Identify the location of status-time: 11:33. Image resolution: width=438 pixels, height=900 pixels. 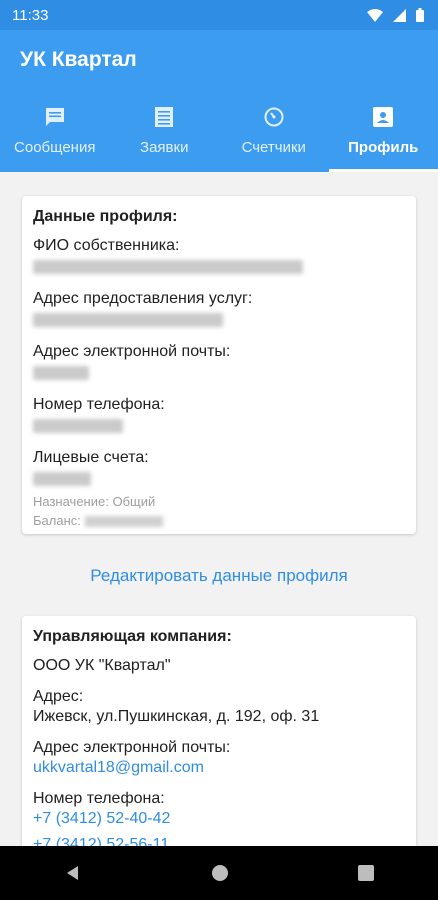
(30, 15).